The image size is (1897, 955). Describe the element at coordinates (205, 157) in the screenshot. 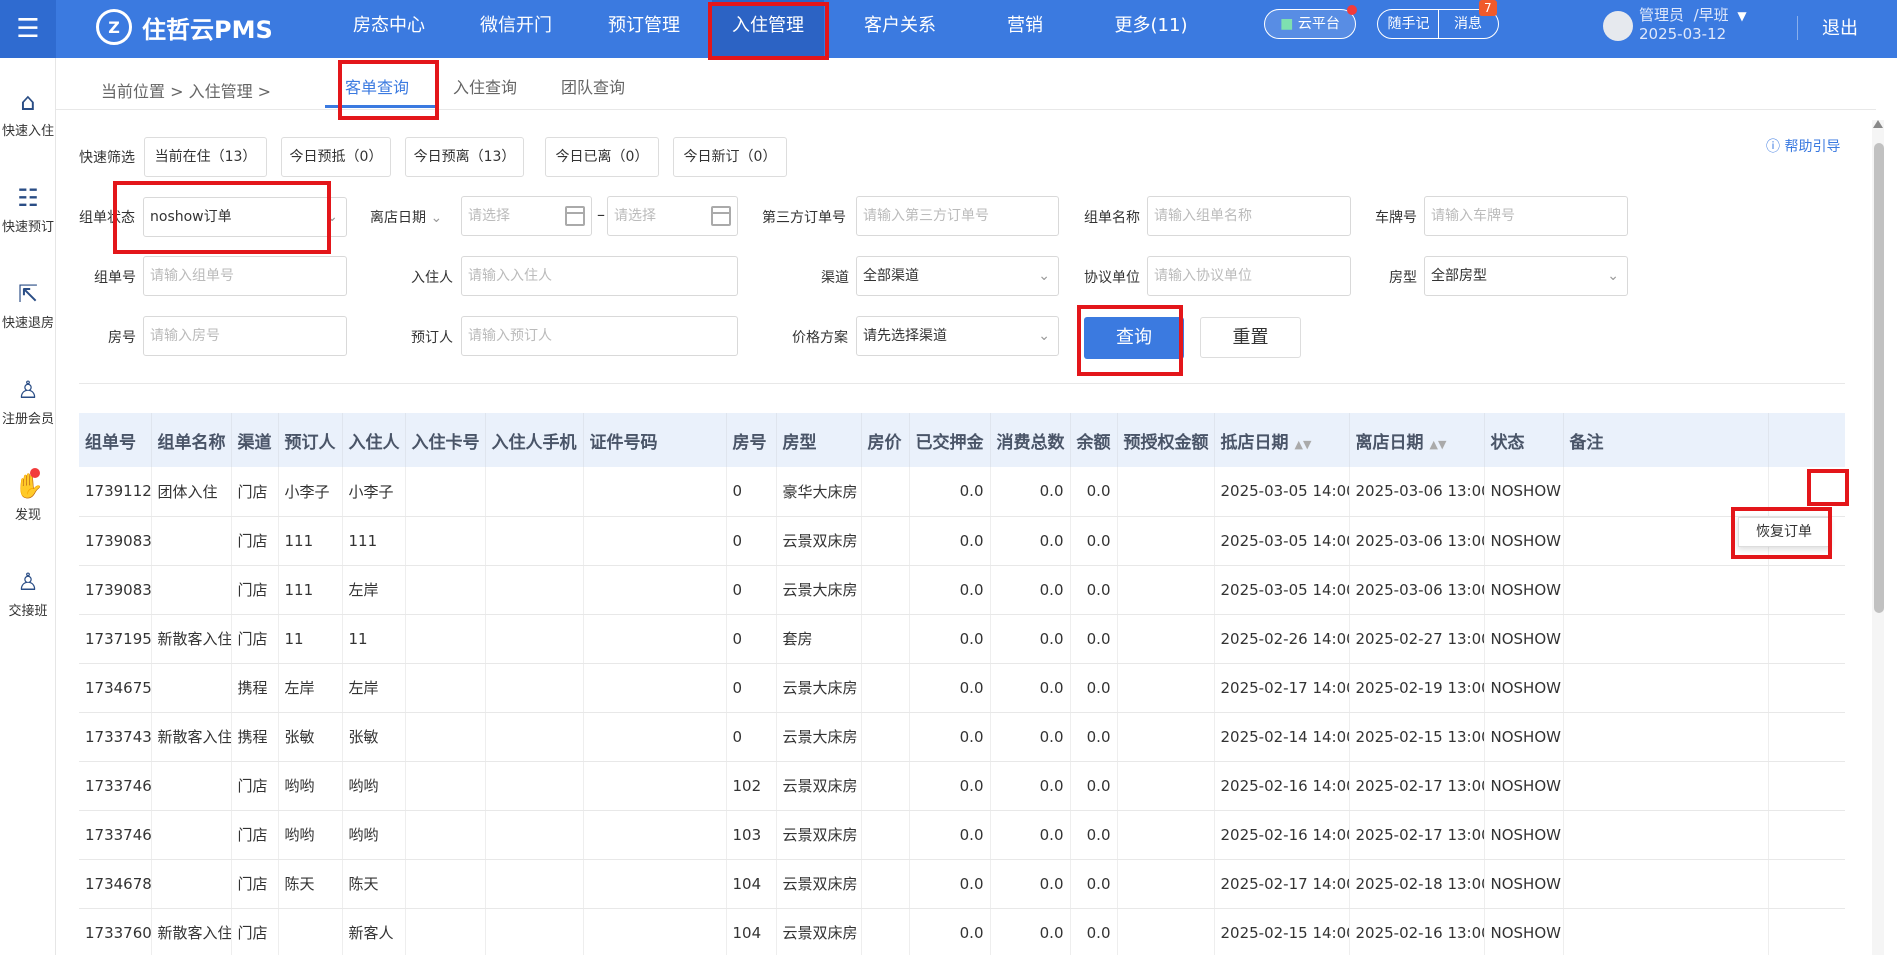

I see `quick-filter-in-house: 当前在住（13）` at that location.